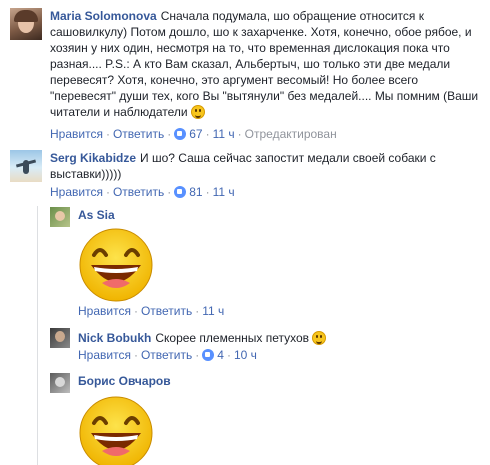 The height and width of the screenshot is (465, 490). Describe the element at coordinates (37, 335) in the screenshot. I see `reply-thread-line` at that location.